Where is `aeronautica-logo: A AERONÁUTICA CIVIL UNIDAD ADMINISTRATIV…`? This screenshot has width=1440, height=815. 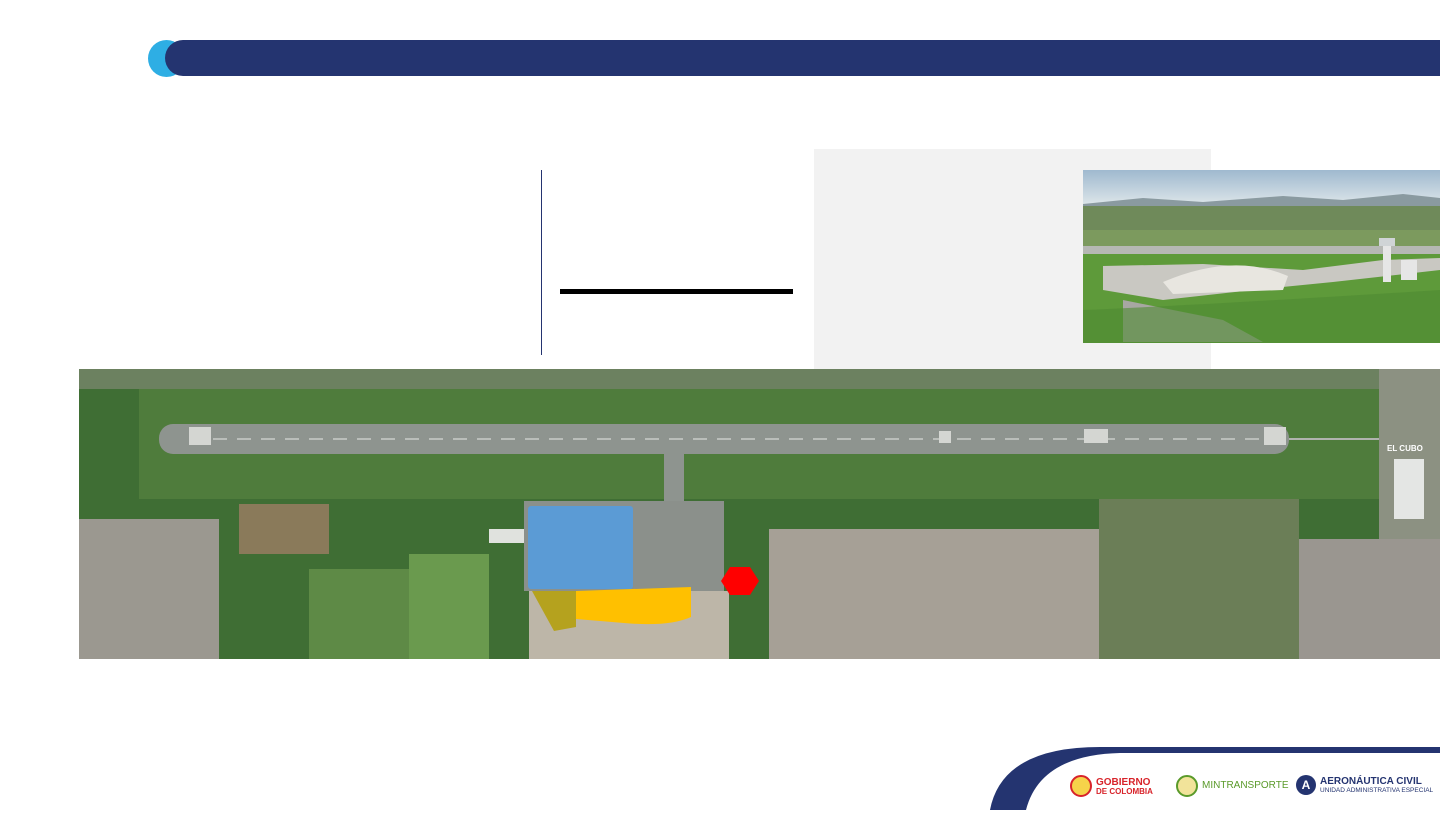
aeronautica-logo: A AERONÁUTICA CIVIL UNIDAD ADMINISTRATIV… is located at coordinates (1364, 785).